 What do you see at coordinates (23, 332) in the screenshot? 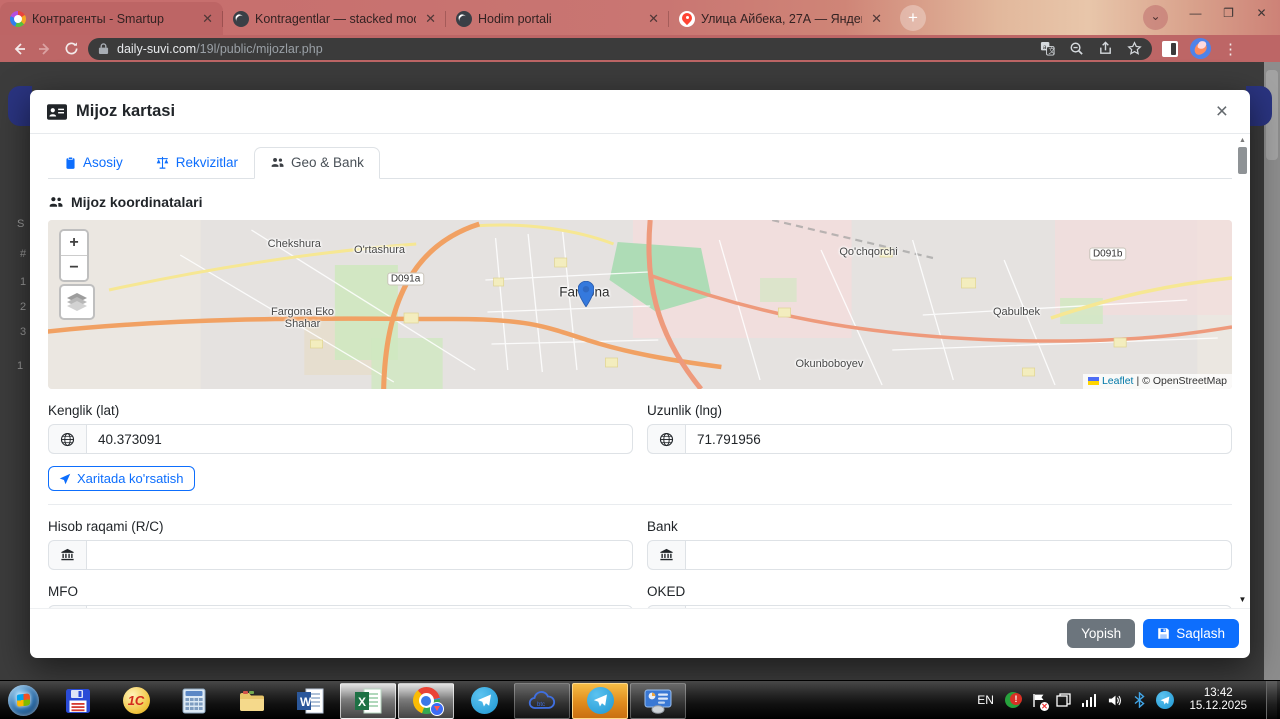
I see `background-text-fragment: 3` at bounding box center [23, 332].